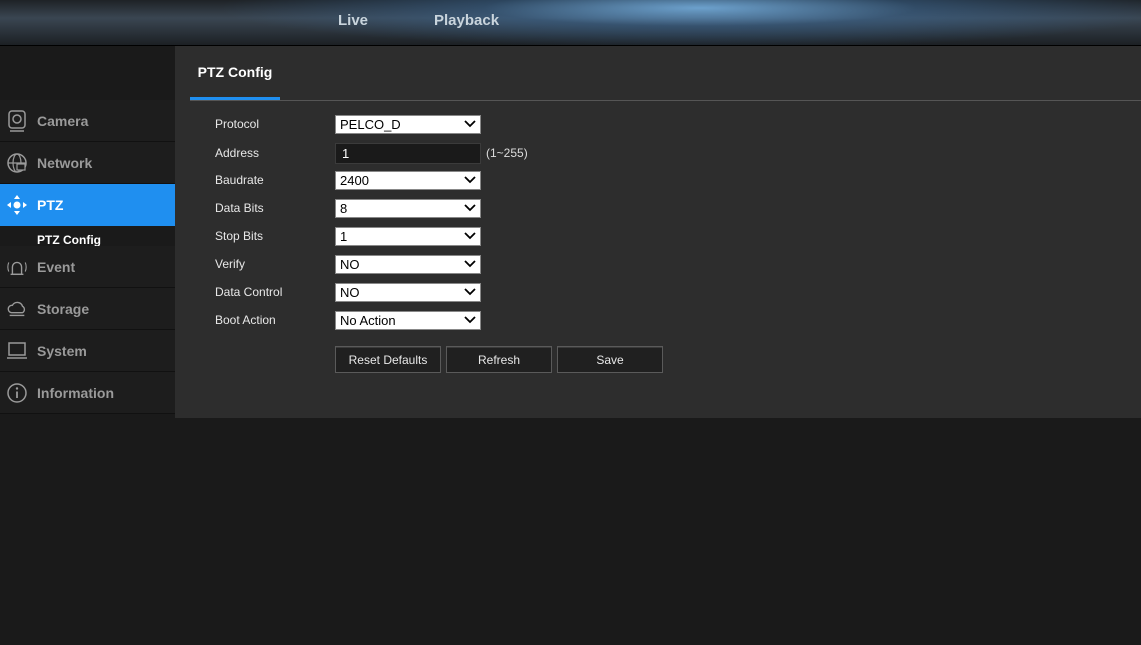 The width and height of the screenshot is (1141, 645). I want to click on sidebar-item-network: Network, so click(87, 163).